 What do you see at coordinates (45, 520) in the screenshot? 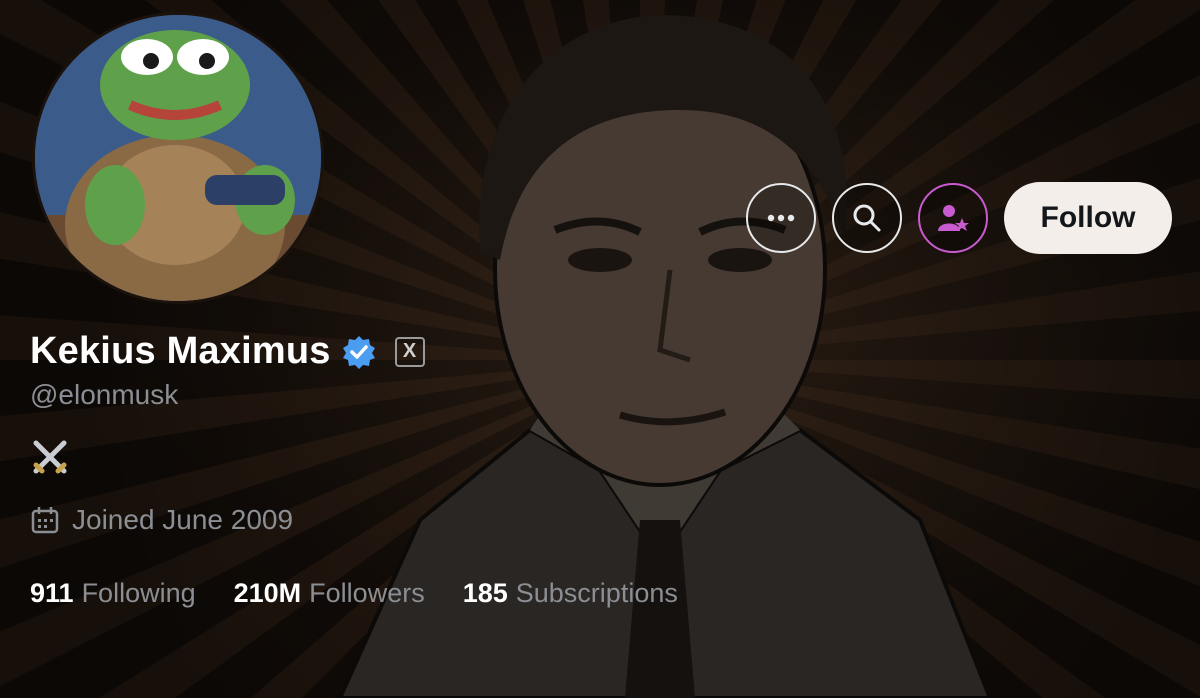
I see `calendar-icon` at bounding box center [45, 520].